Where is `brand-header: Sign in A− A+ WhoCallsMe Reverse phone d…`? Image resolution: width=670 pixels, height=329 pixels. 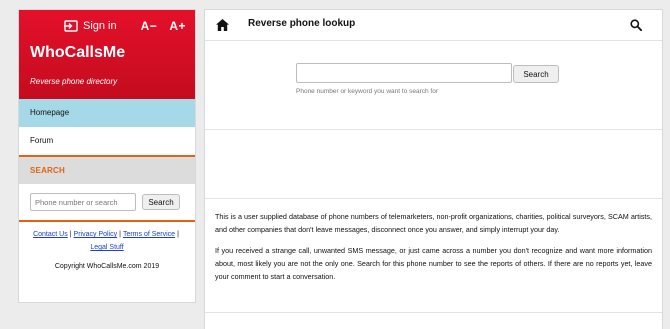
brand-header: Sign in A− A+ WhoCallsMe Reverse phone d… is located at coordinates (107, 54).